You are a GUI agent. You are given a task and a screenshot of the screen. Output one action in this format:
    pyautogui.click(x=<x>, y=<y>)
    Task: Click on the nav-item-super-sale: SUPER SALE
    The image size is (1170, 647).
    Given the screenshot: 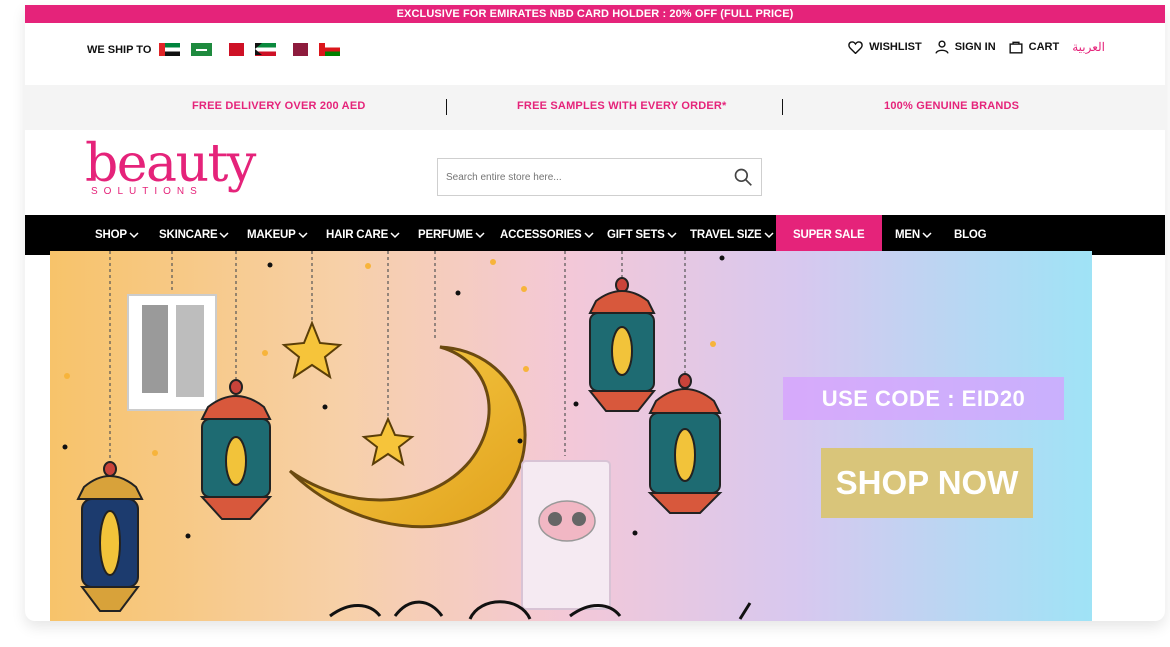 What is the action you would take?
    pyautogui.click(x=829, y=235)
    